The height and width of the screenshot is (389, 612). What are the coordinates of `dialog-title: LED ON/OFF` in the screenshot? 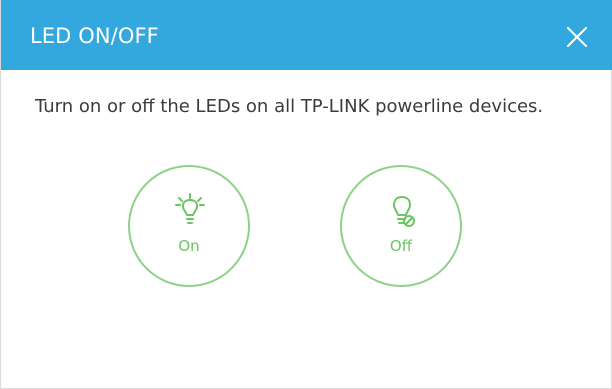 It's located at (94, 36).